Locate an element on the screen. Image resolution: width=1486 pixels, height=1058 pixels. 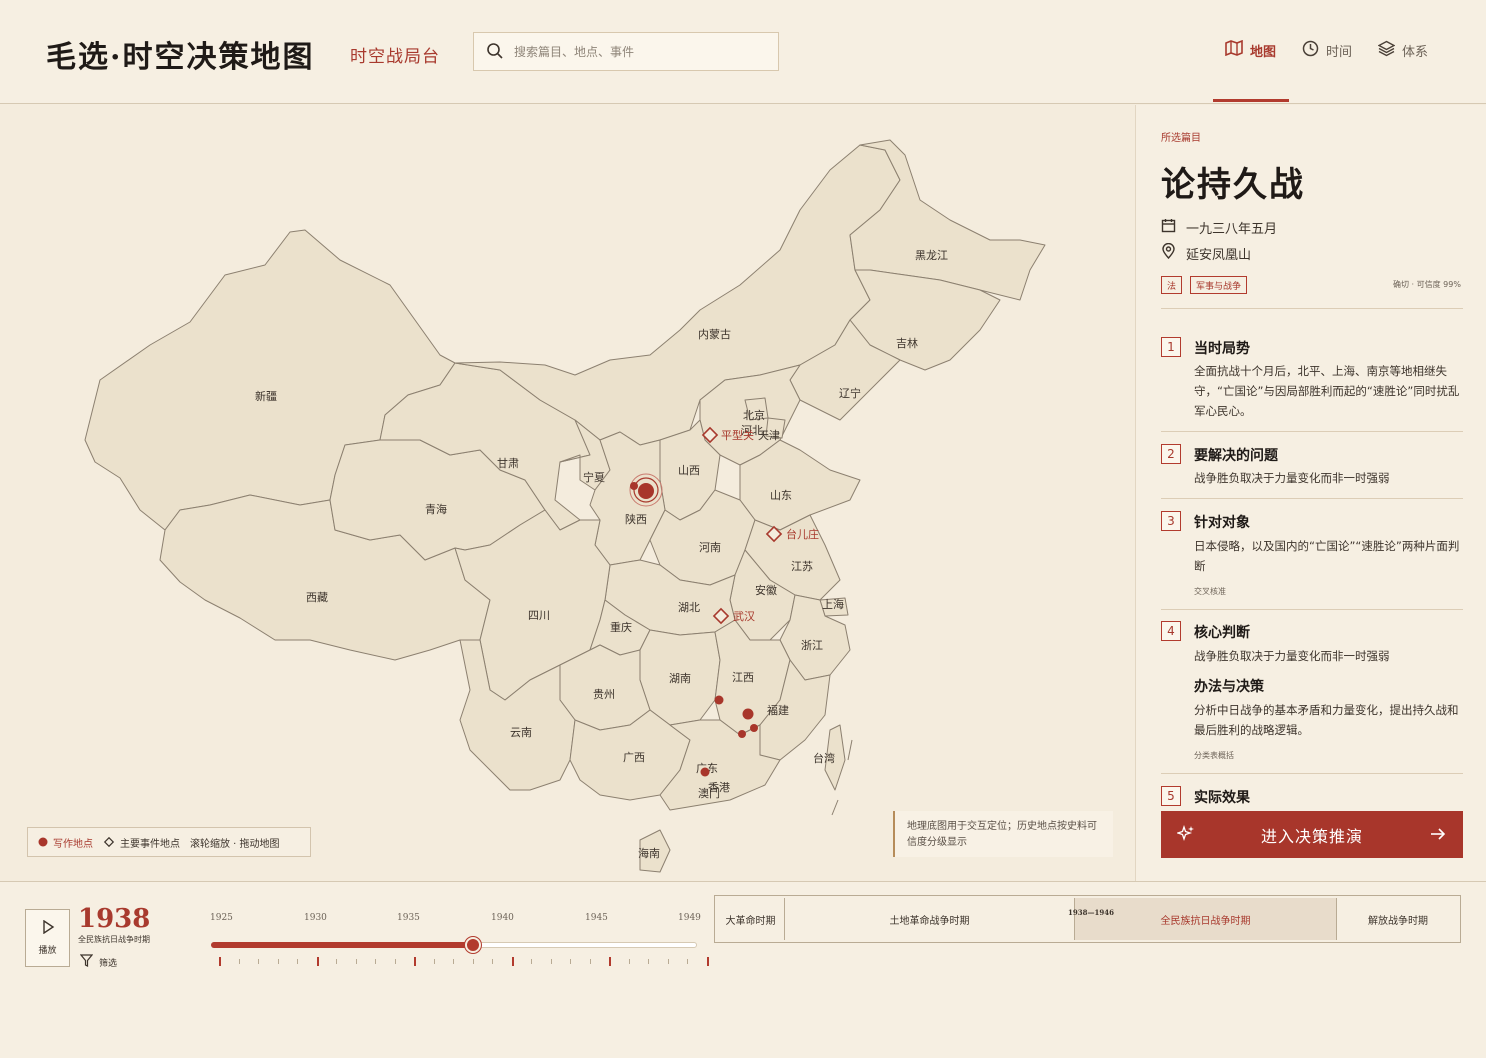
label-jiangsu: 江苏 is located at coordinates (802, 566).